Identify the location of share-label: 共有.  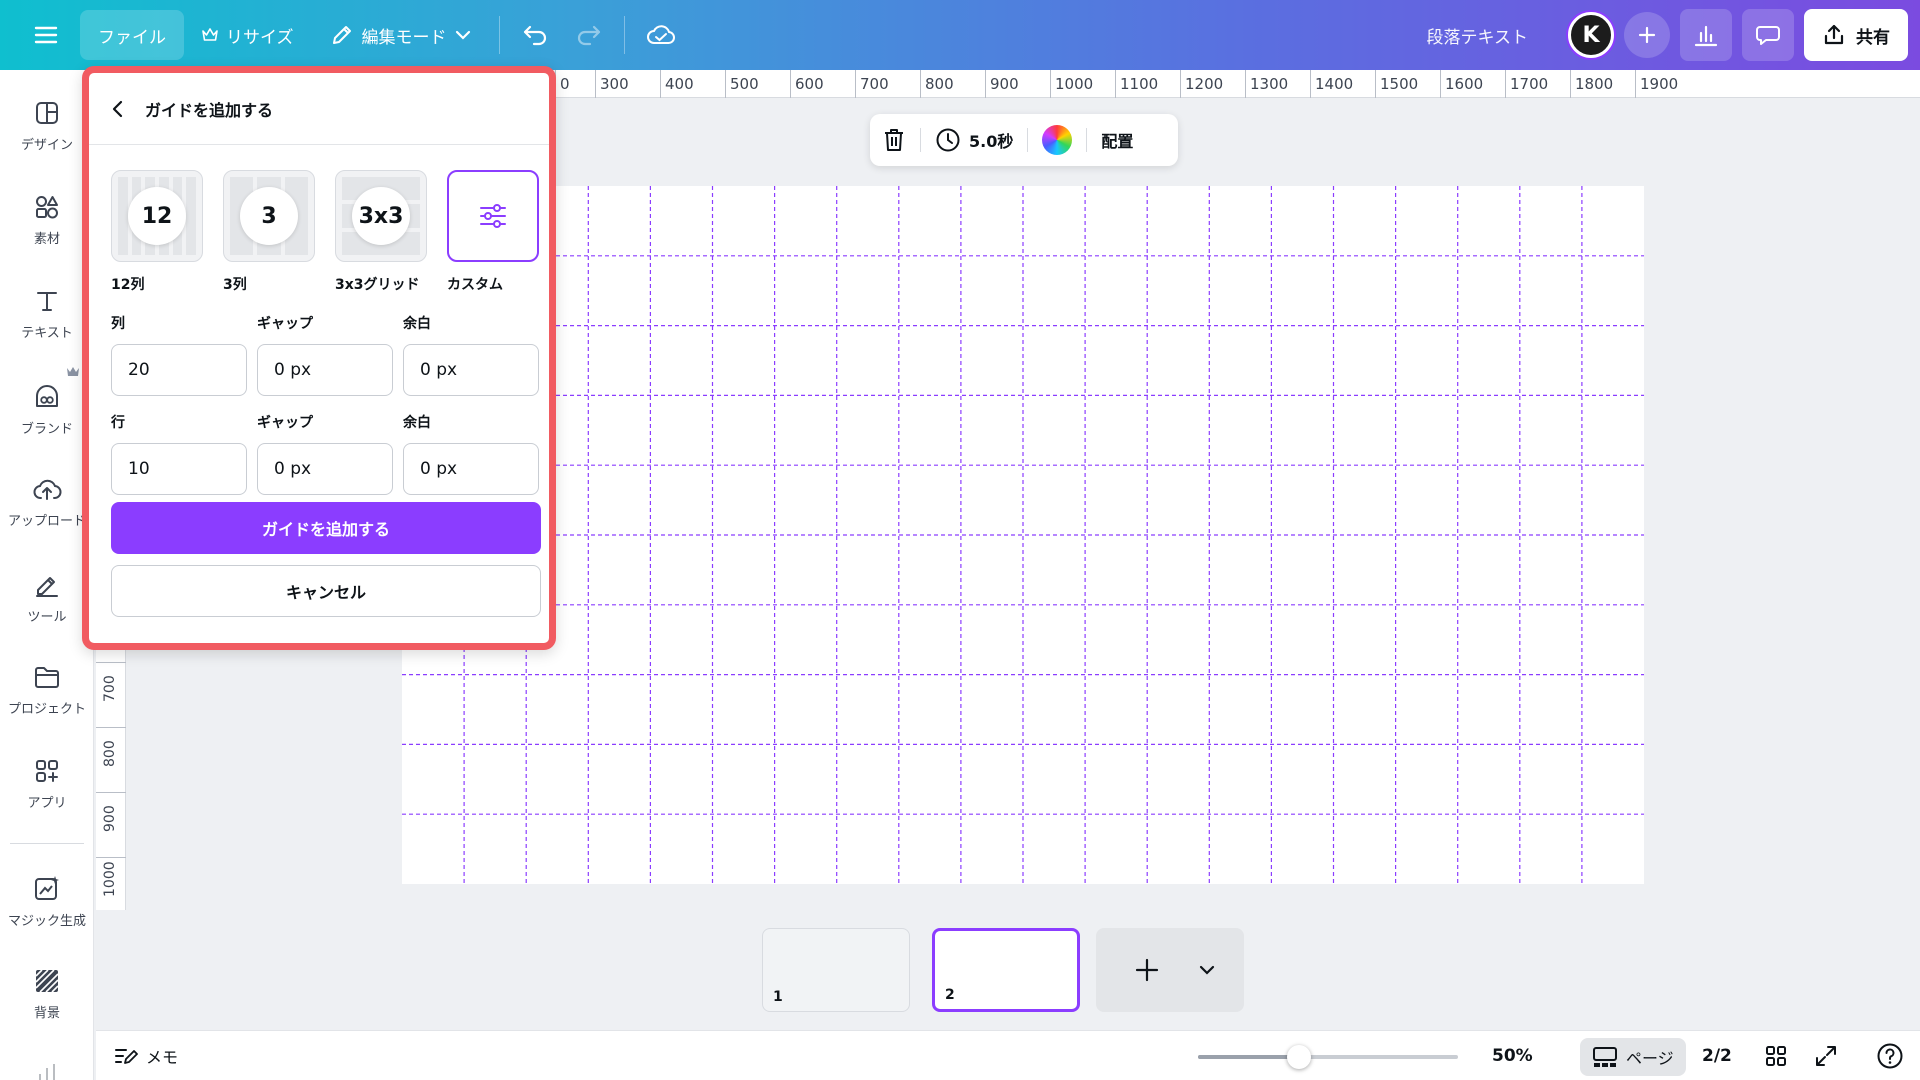
(1873, 37).